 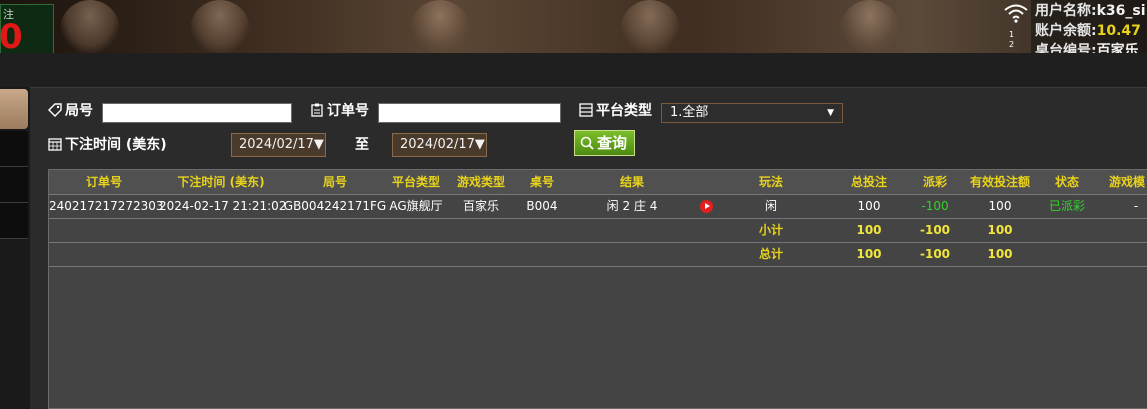 What do you see at coordinates (107, 144) in the screenshot?
I see `bet-time-label: 下注时间 (美东)` at bounding box center [107, 144].